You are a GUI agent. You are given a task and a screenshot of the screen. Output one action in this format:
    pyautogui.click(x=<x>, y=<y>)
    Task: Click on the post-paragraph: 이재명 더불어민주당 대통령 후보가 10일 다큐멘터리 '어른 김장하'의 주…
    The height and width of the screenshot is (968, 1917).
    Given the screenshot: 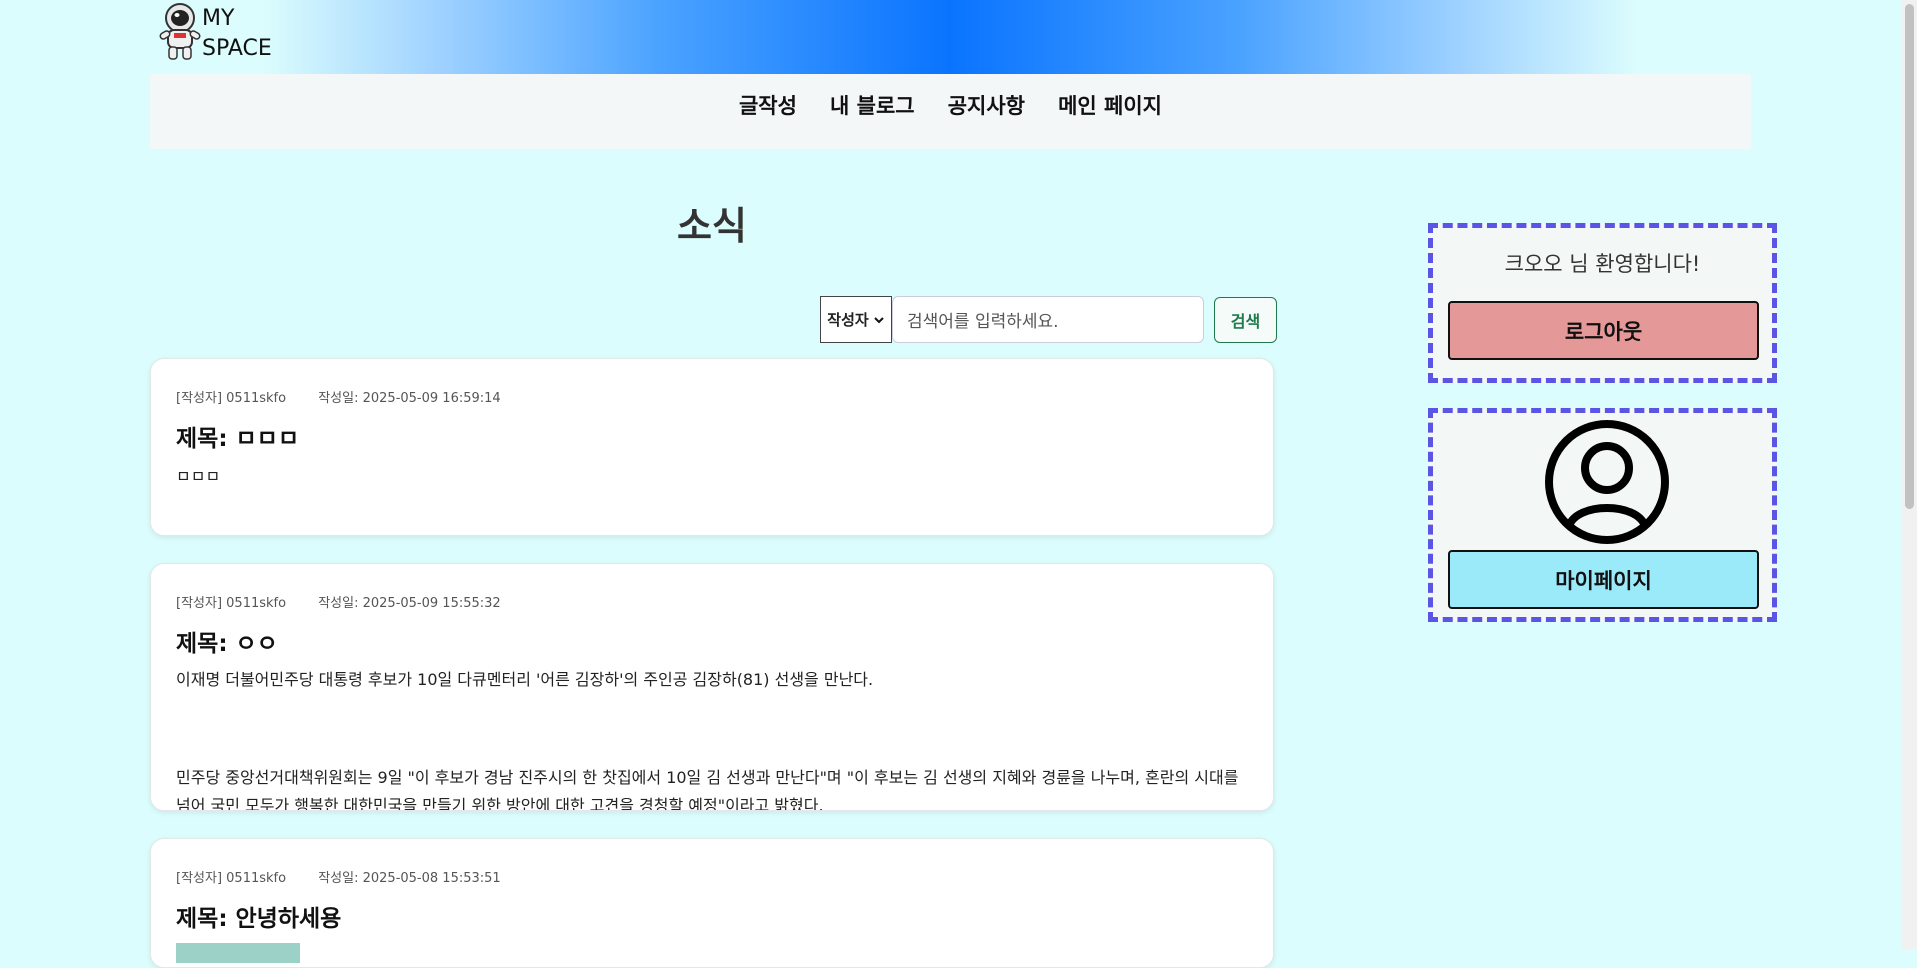 What is the action you would take?
    pyautogui.click(x=525, y=679)
    